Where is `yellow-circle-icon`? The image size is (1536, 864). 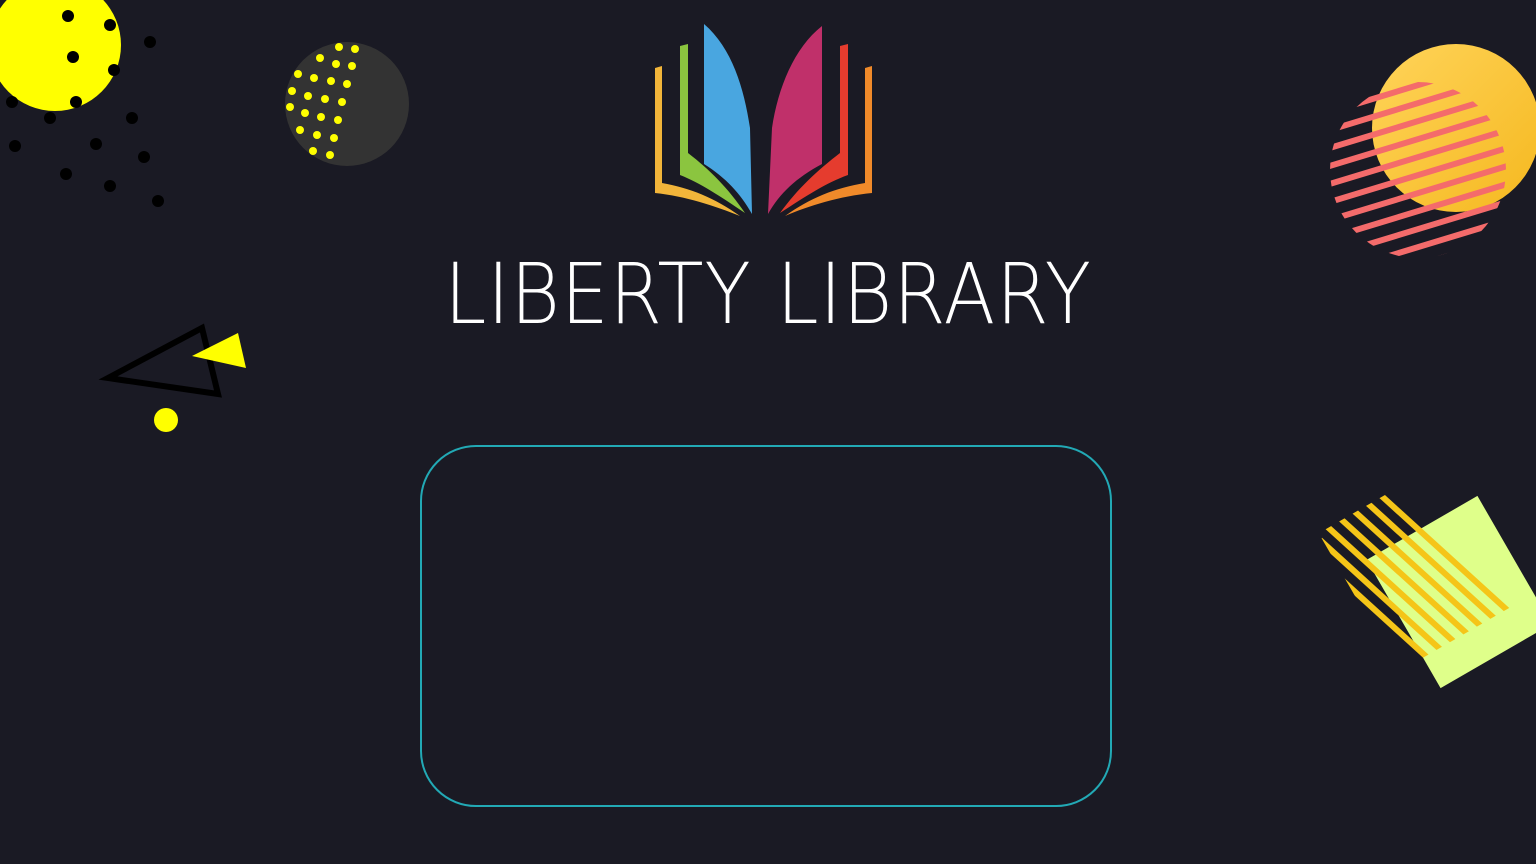
yellow-circle-icon is located at coordinates (82, 103).